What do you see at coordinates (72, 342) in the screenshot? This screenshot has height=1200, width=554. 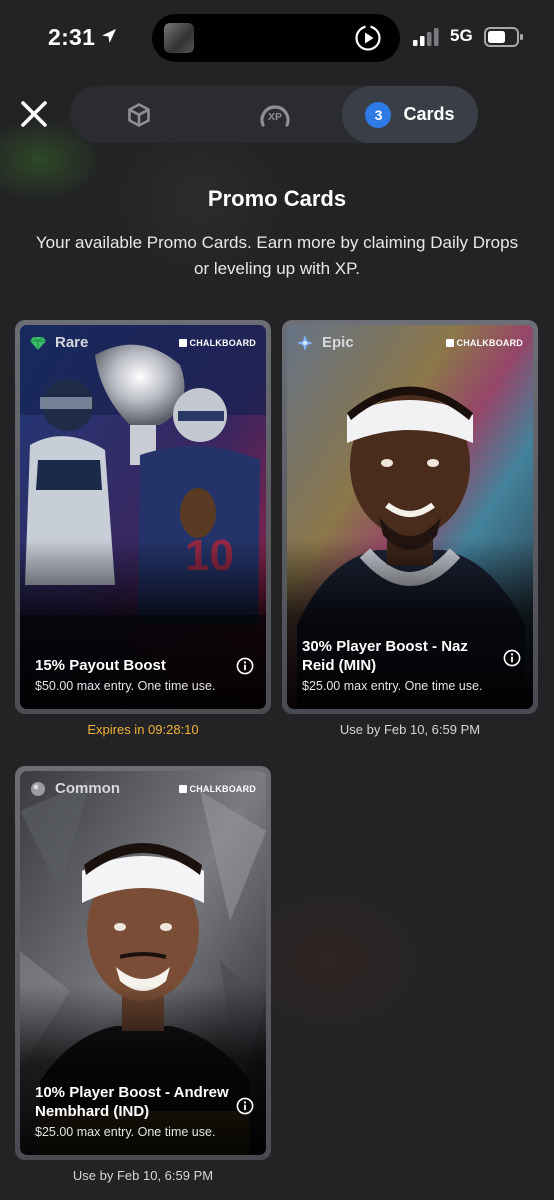 I see `tier-label: Rare` at bounding box center [72, 342].